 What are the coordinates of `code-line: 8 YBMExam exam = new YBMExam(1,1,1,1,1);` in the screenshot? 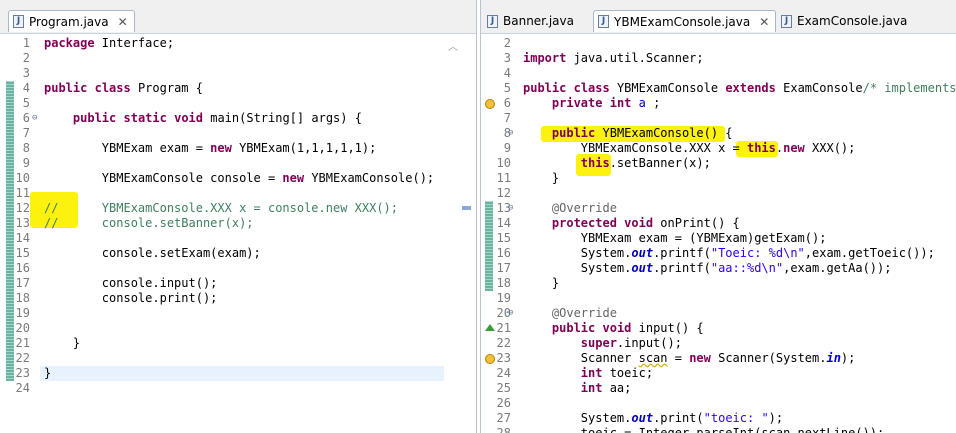 It's located at (238, 148).